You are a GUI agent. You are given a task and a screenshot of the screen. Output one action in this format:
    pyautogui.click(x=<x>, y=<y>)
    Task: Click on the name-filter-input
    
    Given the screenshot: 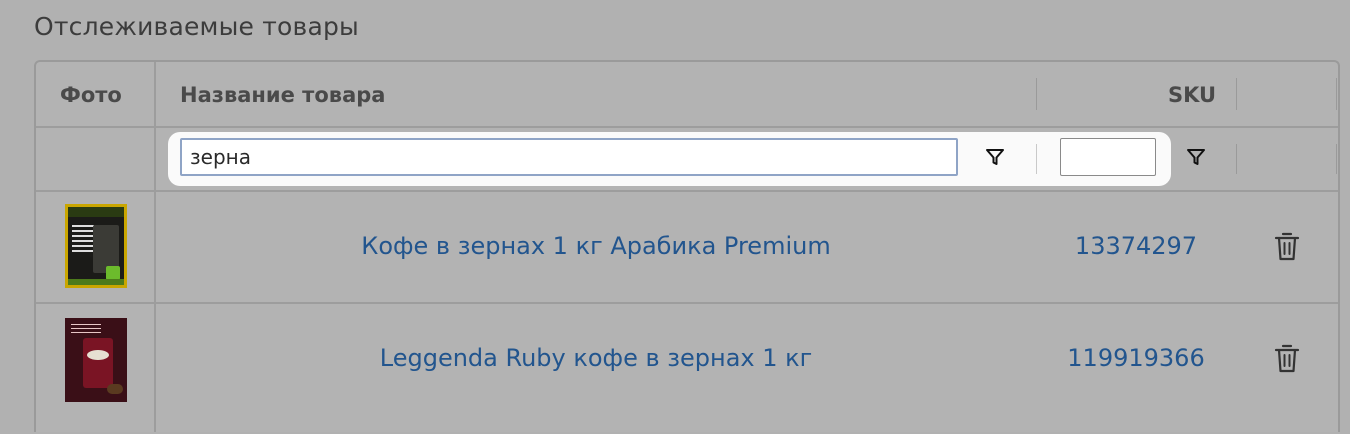 What is the action you would take?
    pyautogui.click(x=569, y=157)
    